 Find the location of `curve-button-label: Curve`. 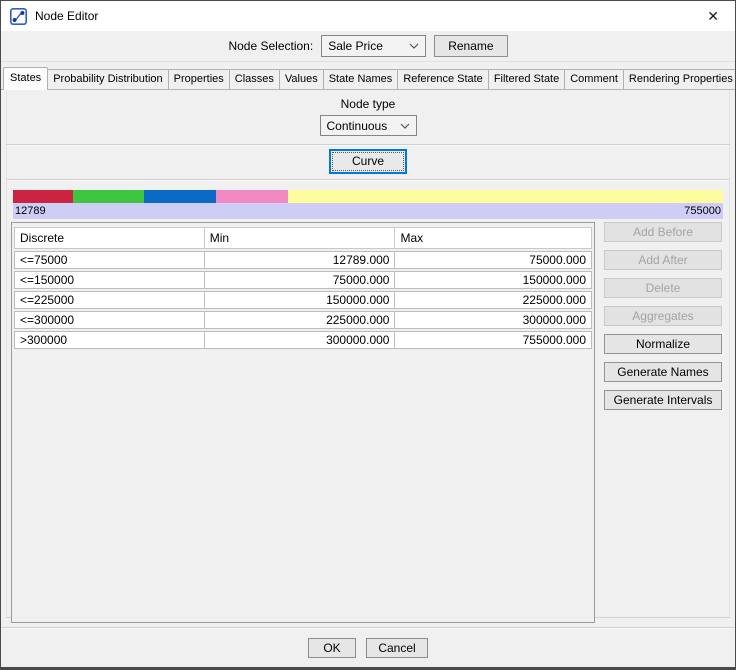

curve-button-label: Curve is located at coordinates (368, 161).